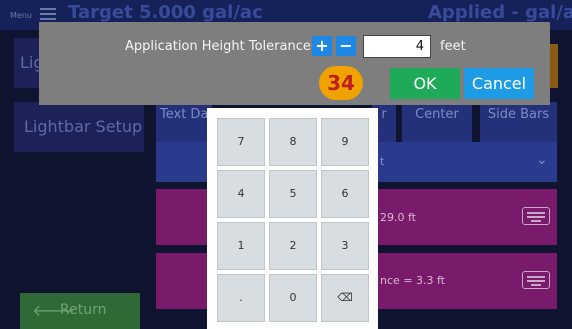  I want to click on chevron-down-icon: ⌄, so click(542, 160).